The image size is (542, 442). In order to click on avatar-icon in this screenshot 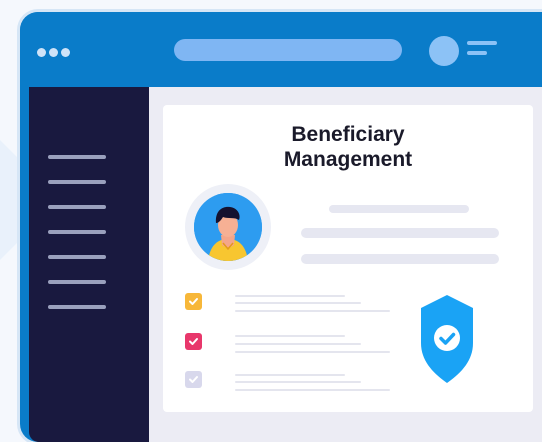, I will do `click(228, 227)`.